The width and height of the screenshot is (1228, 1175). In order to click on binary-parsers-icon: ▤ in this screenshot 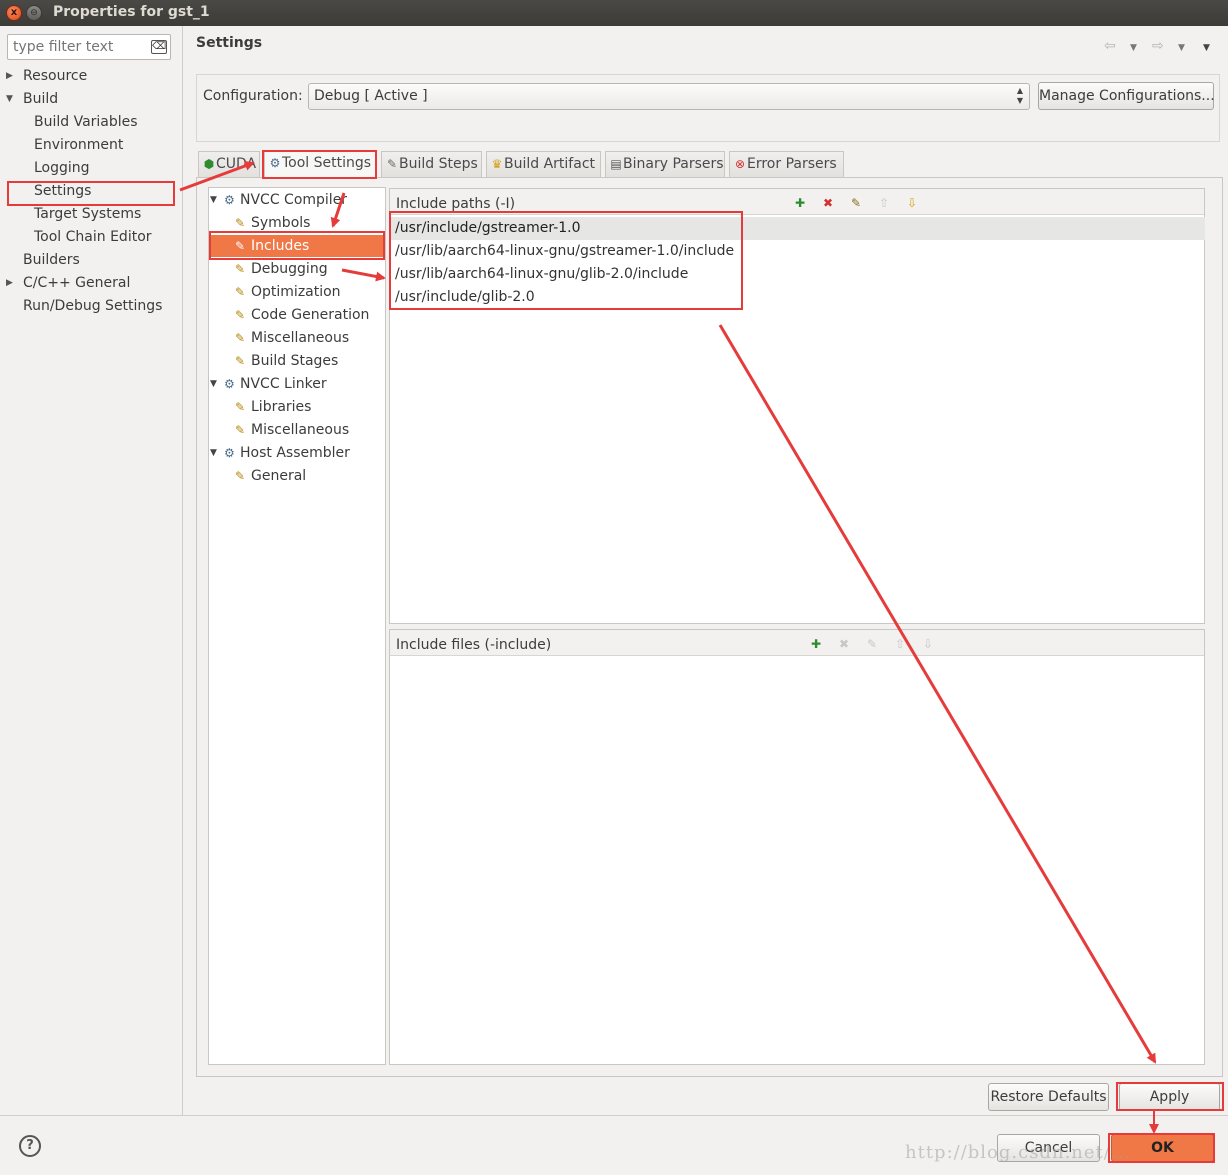, I will do `click(616, 164)`.